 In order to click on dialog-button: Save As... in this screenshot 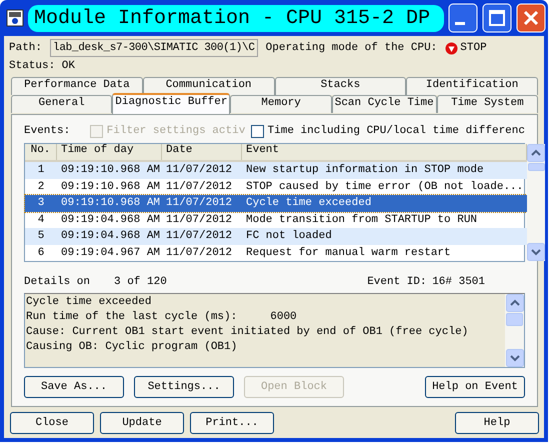, I will do `click(74, 387)`.